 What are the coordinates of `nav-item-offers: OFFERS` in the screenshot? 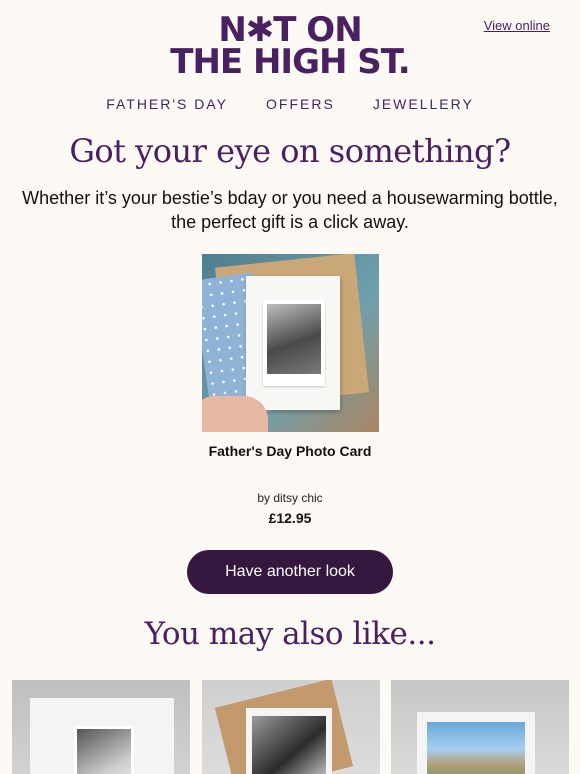 It's located at (300, 104).